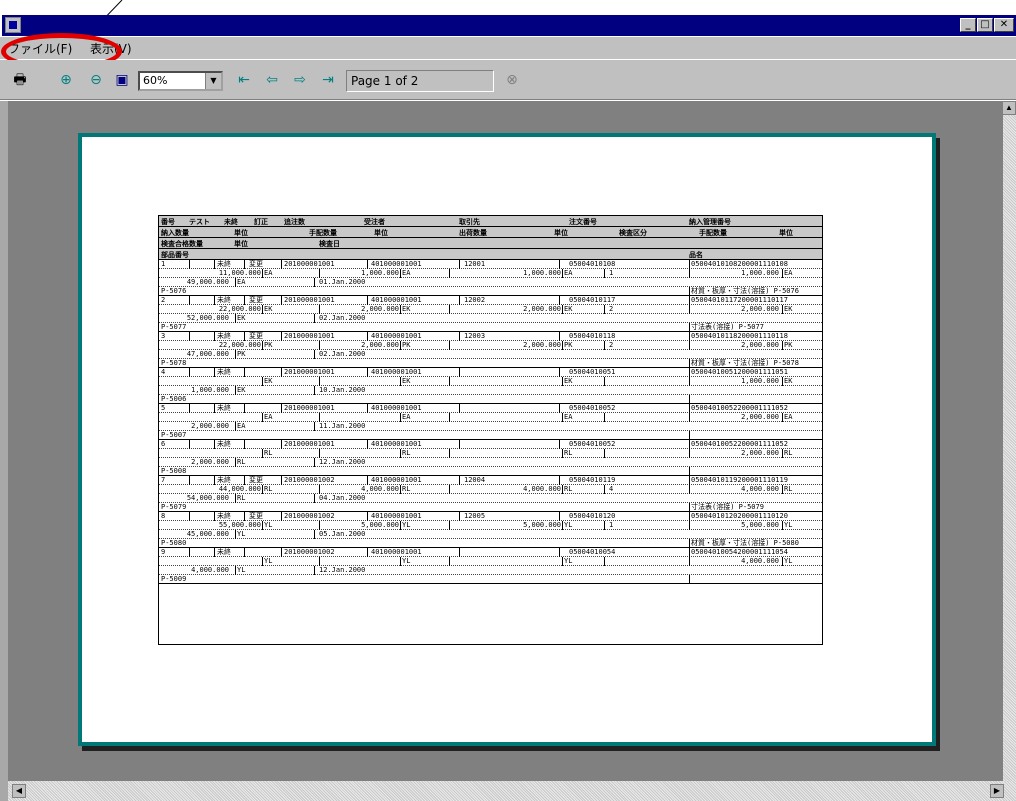  What do you see at coordinates (490, 462) in the screenshot?
I see `report-row: 2,000.000 RL 12.Jan.2000` at bounding box center [490, 462].